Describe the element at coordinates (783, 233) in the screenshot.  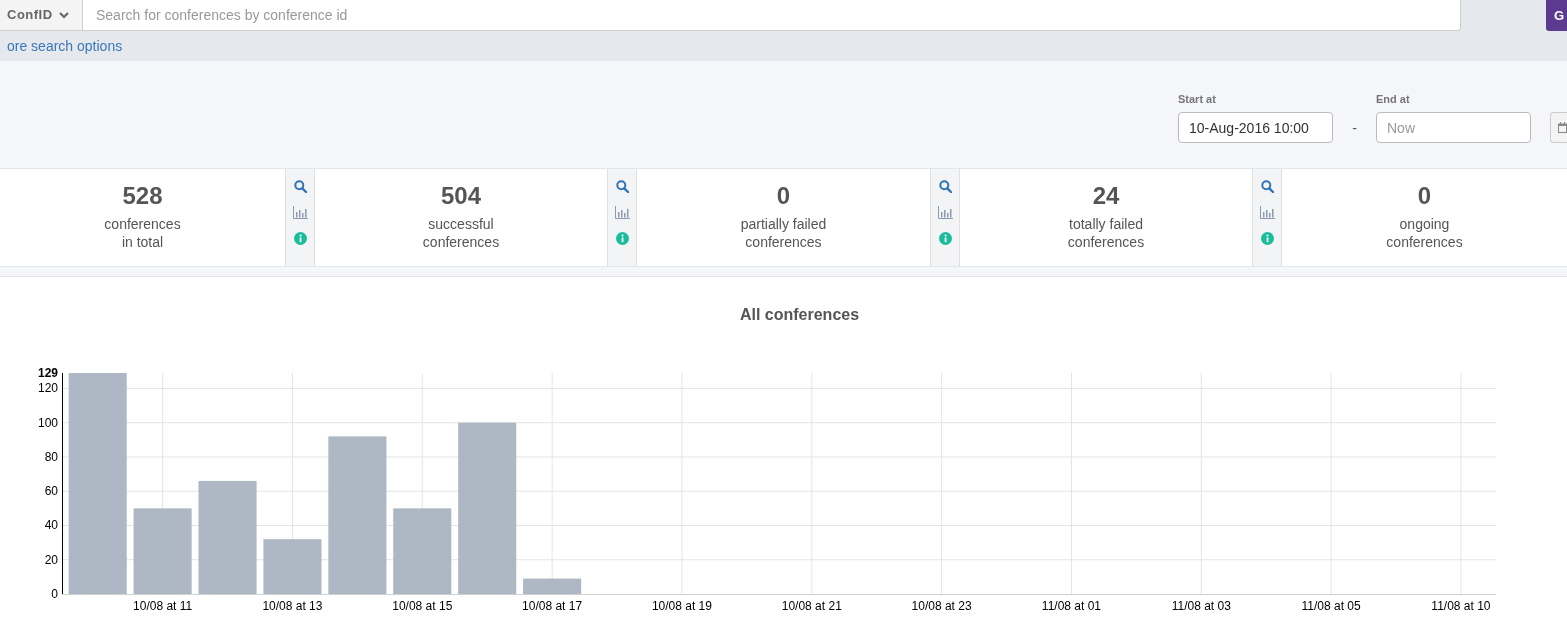
I see `stat-label: partially failed conferences` at that location.